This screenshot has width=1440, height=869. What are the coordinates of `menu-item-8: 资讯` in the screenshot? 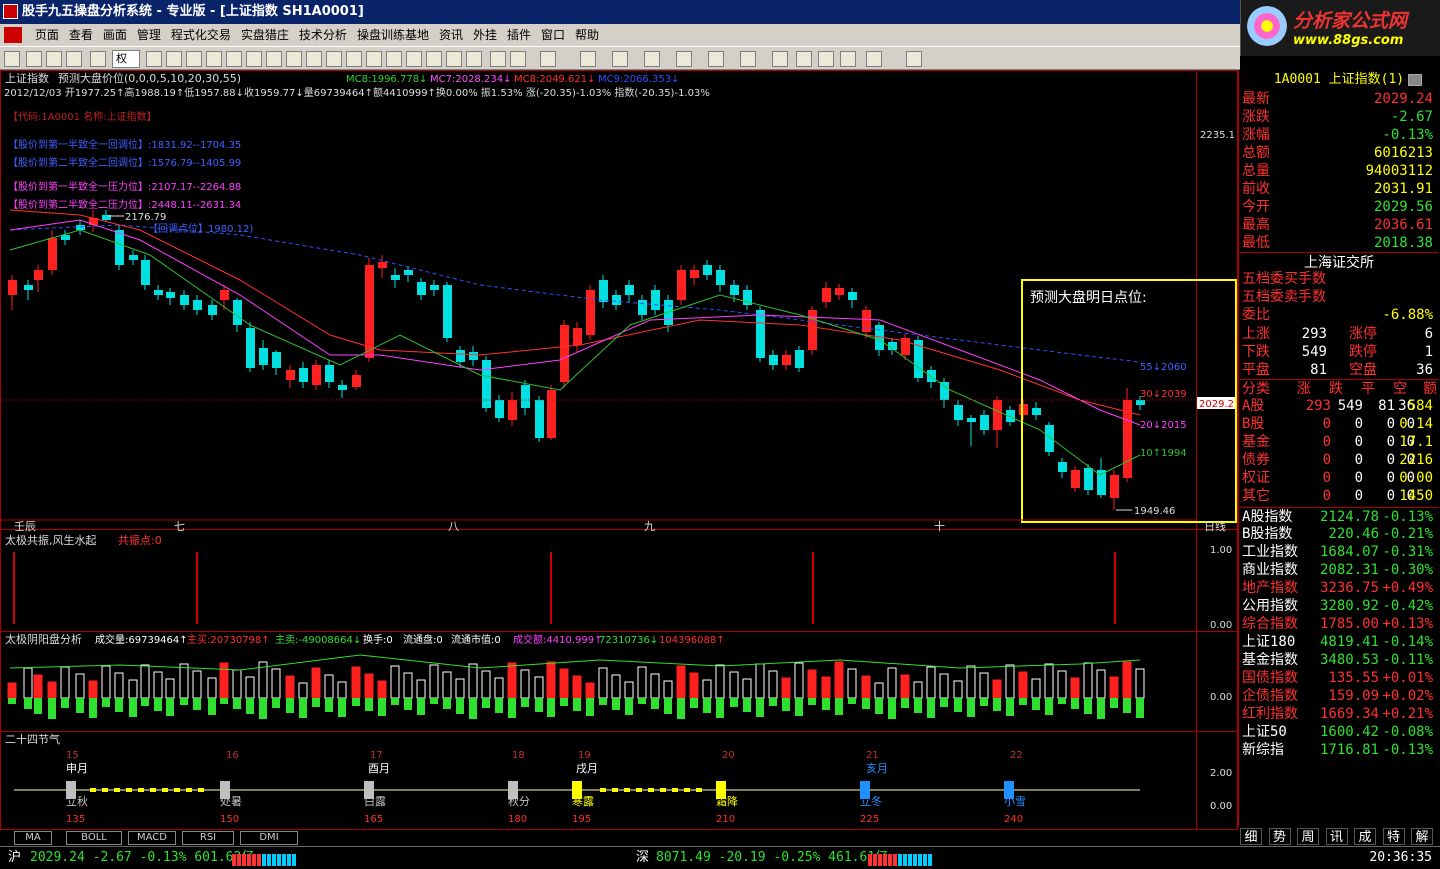 It's located at (451, 35).